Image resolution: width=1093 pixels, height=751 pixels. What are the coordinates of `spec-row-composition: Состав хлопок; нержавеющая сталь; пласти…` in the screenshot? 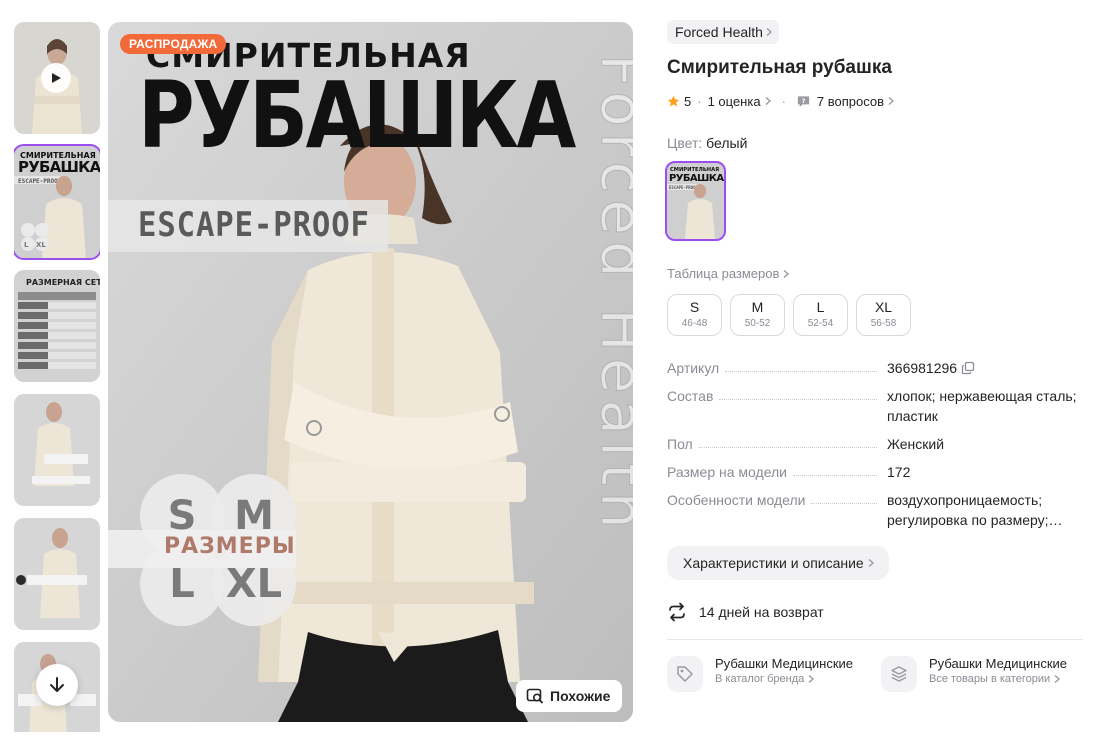 It's located at (875, 406).